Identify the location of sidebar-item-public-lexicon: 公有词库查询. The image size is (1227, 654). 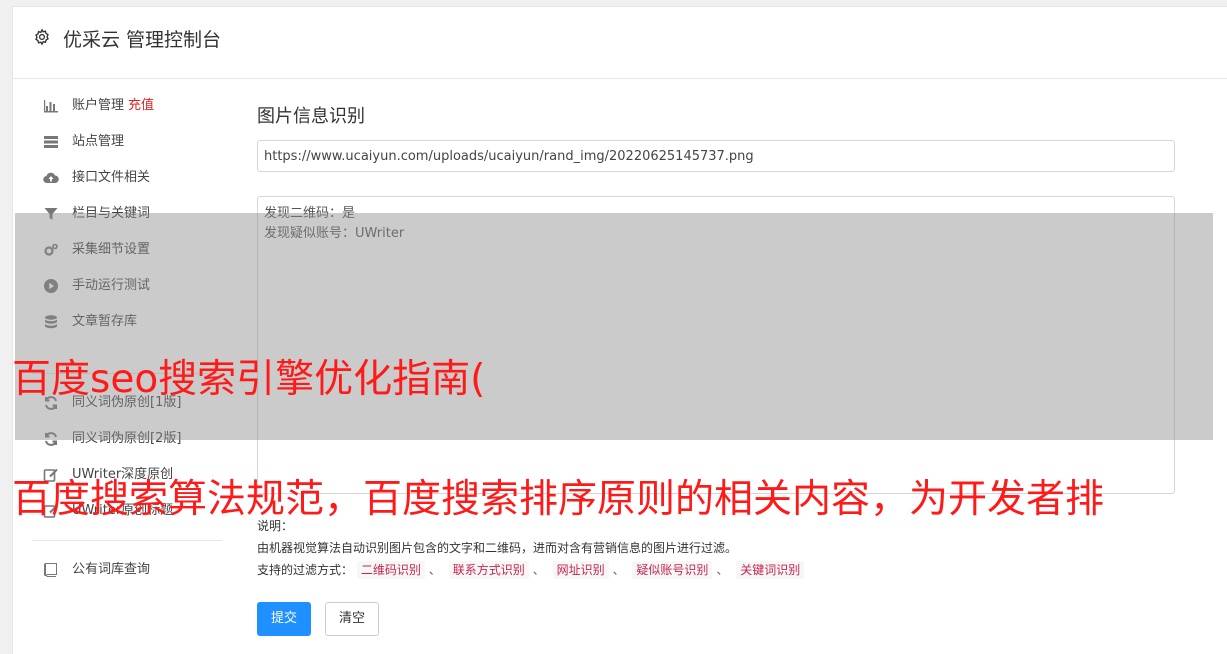
(127, 570).